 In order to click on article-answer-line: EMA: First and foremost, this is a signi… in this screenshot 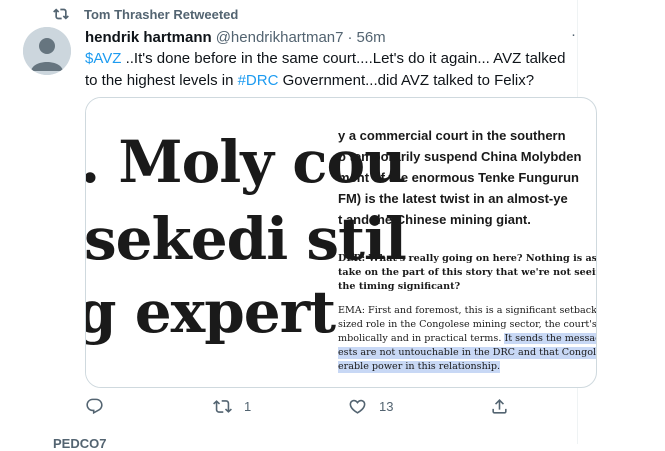, I will do `click(467, 310)`.